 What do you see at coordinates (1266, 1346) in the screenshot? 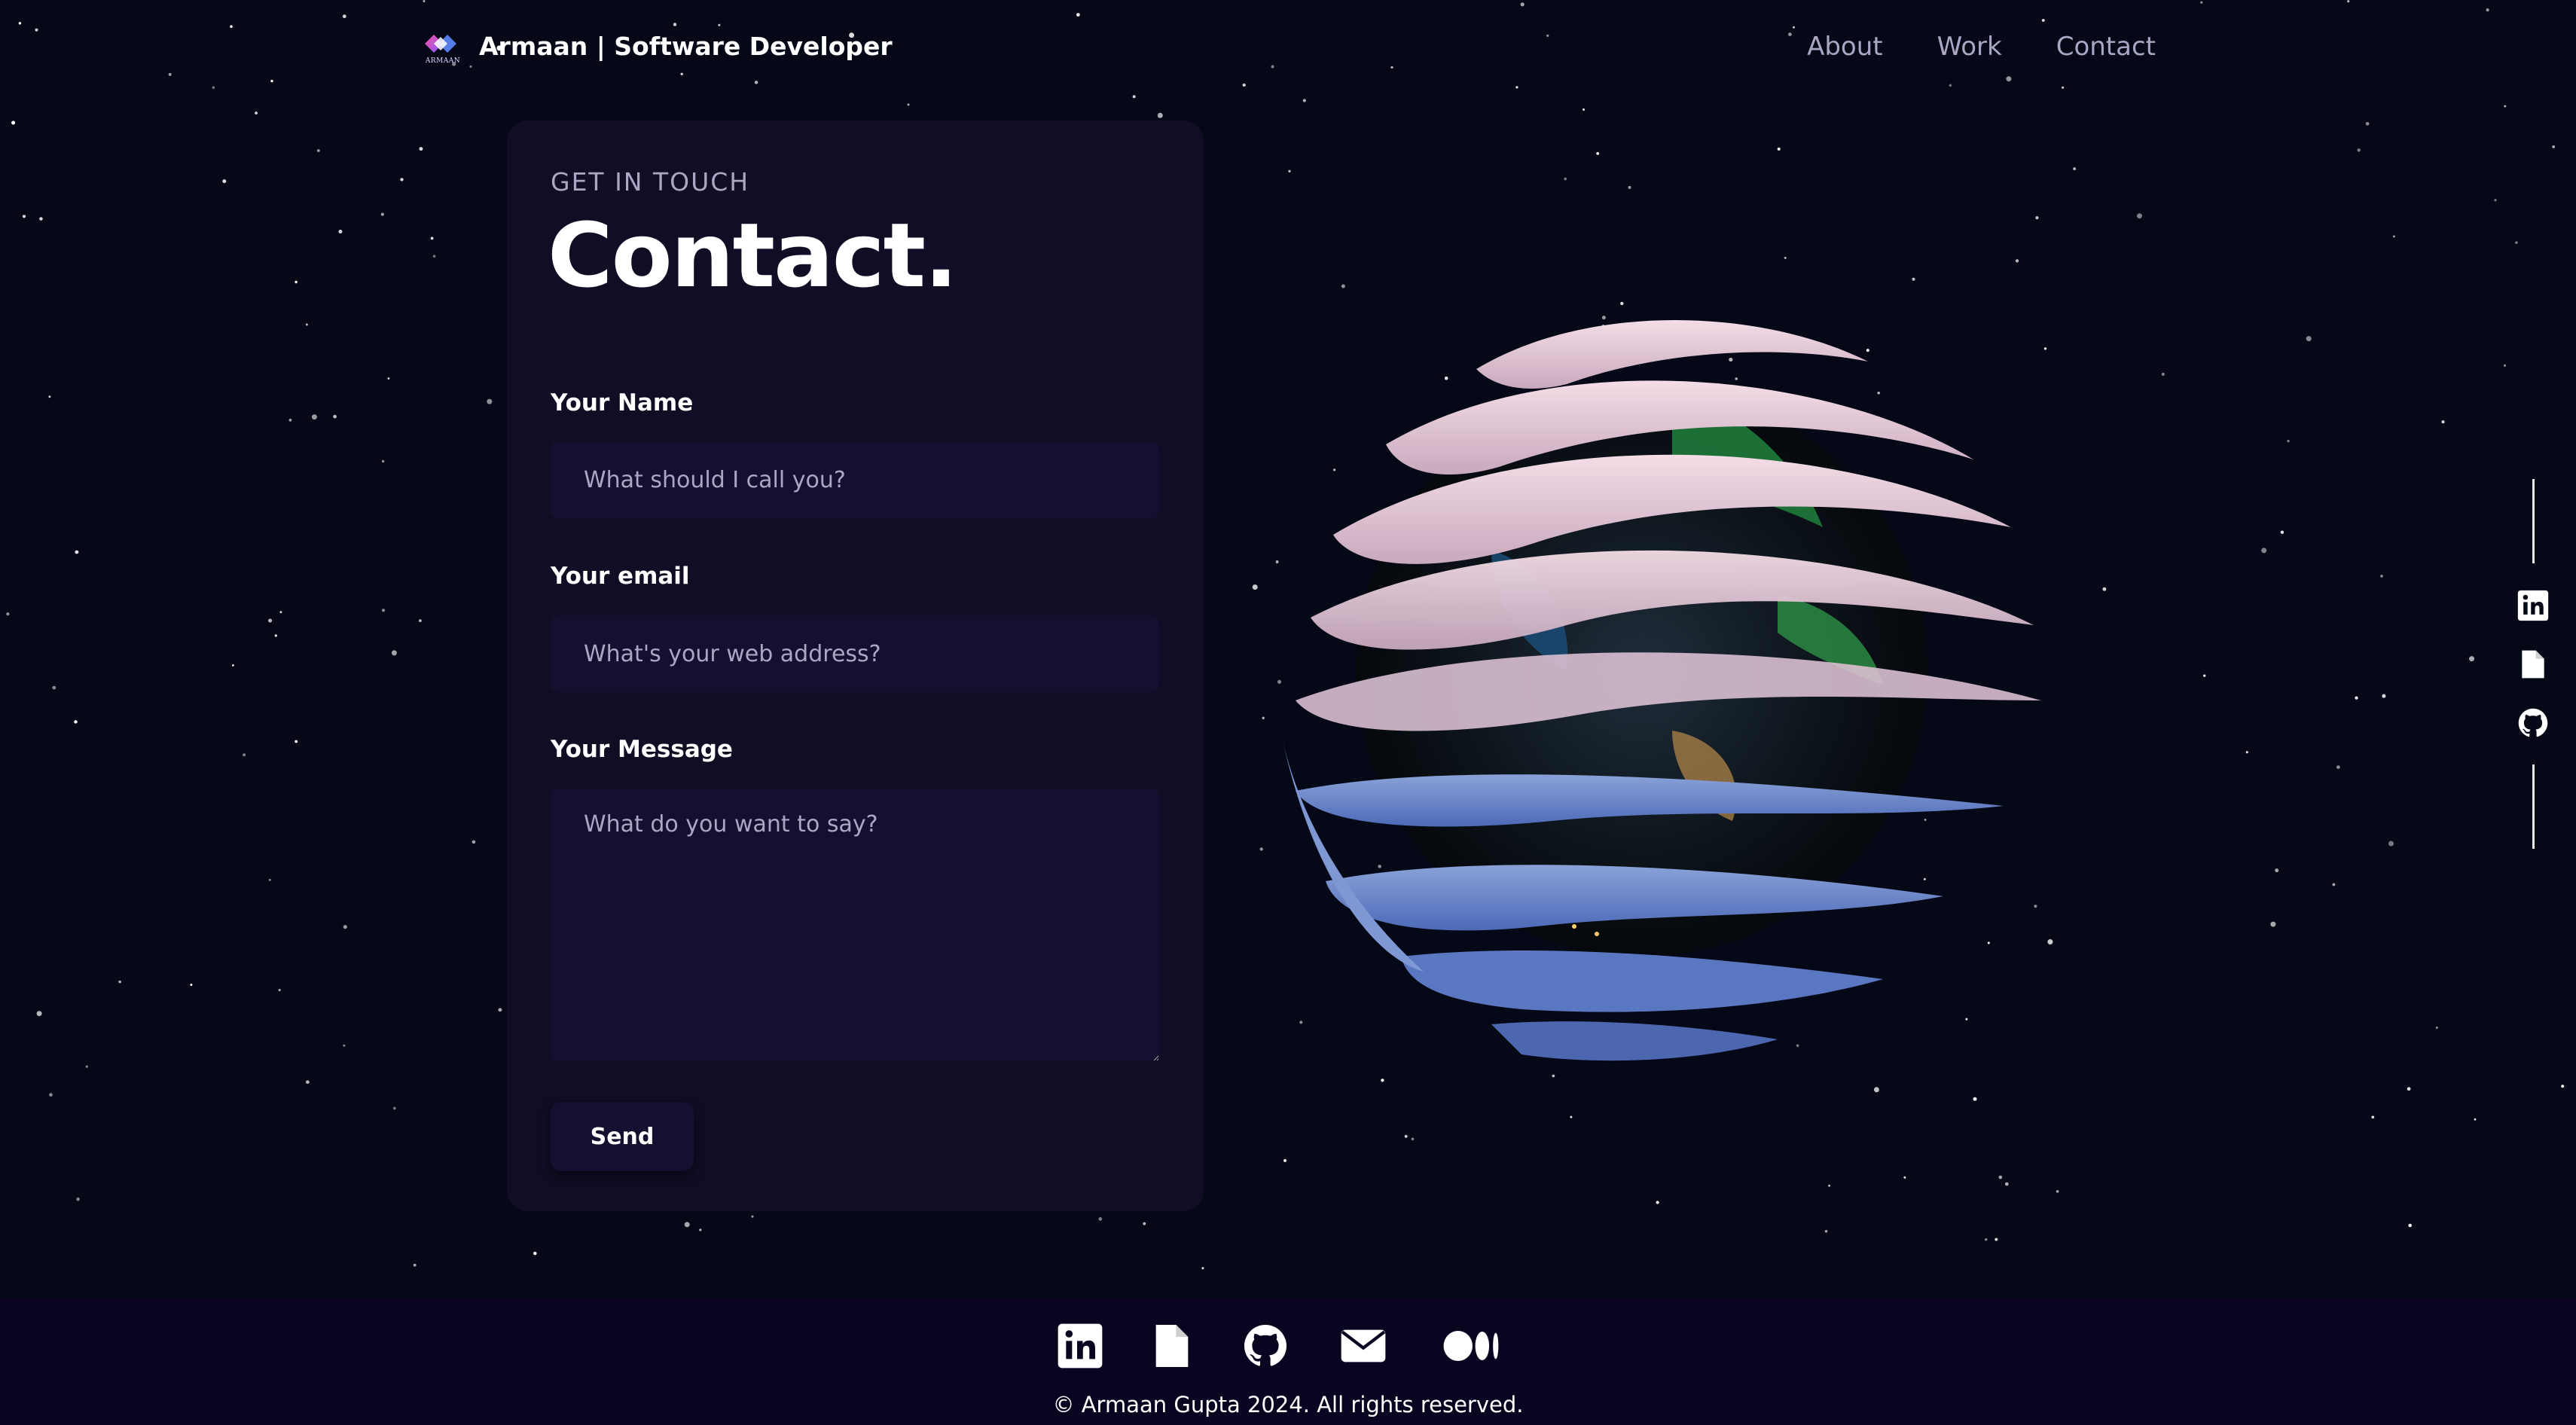
I see `footer-github-icon` at bounding box center [1266, 1346].